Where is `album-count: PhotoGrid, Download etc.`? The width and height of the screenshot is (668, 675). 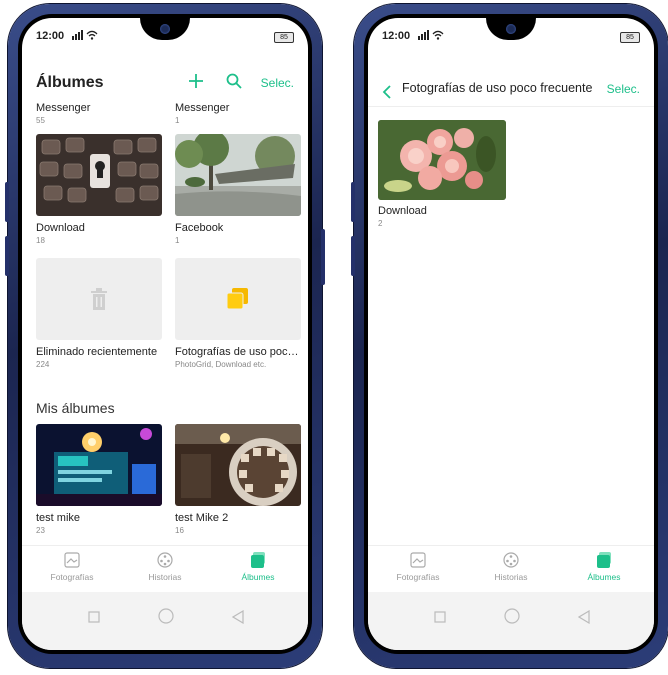 album-count: PhotoGrid, Download etc. is located at coordinates (221, 364).